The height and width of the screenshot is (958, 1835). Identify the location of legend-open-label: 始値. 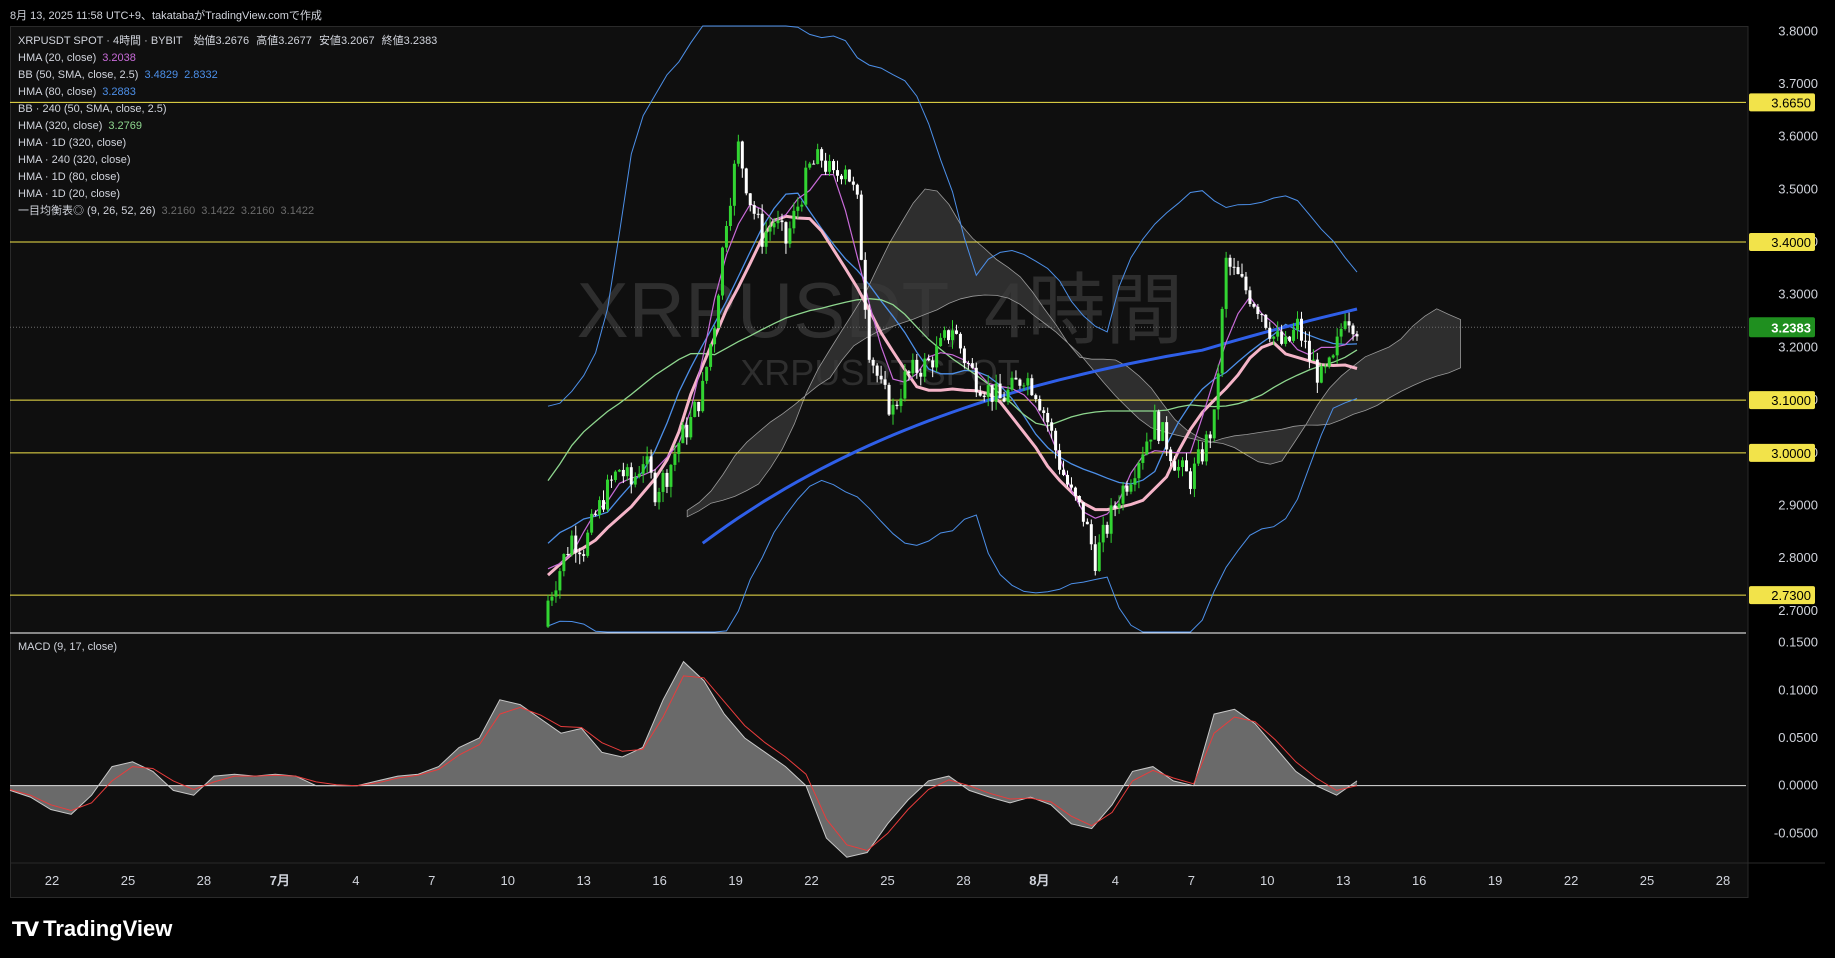
(204, 41).